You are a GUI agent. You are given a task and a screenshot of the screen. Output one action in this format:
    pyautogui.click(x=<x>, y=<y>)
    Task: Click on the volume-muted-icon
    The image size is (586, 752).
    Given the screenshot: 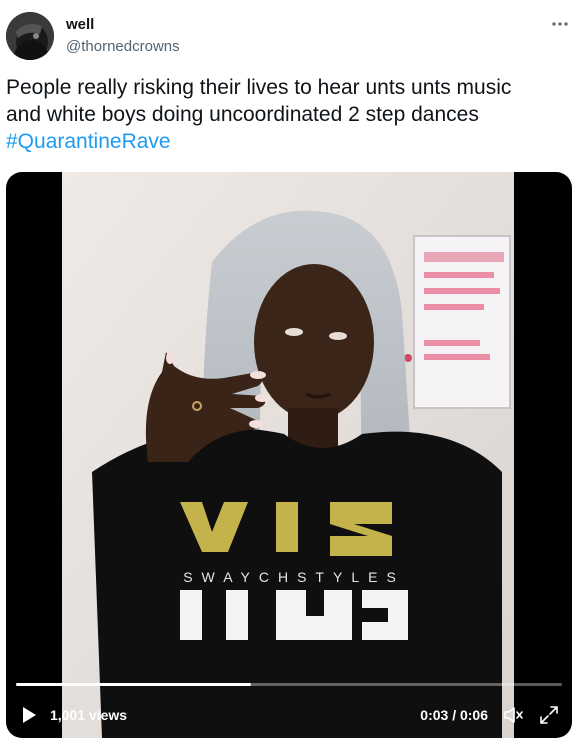 What is the action you would take?
    pyautogui.click(x=513, y=715)
    